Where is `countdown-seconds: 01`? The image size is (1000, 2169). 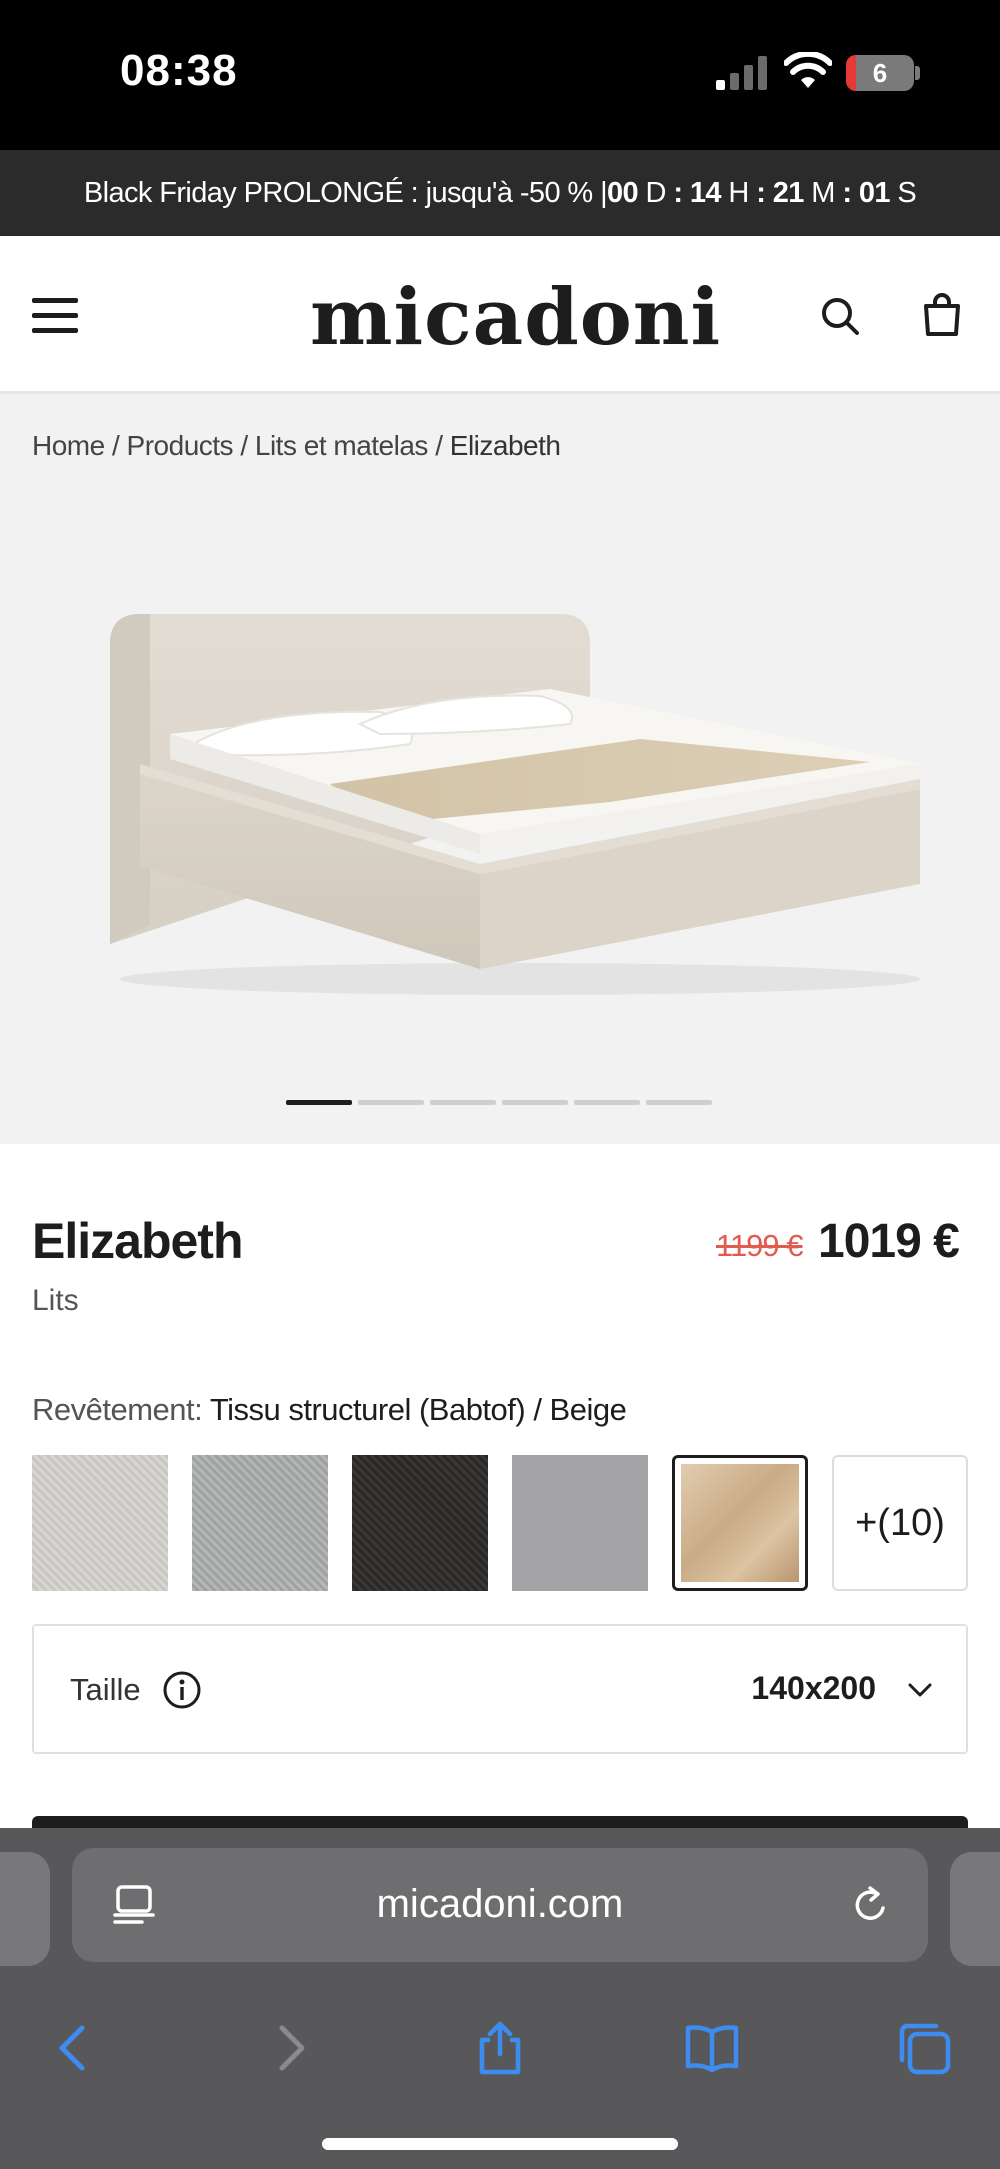
countdown-seconds: 01 is located at coordinates (874, 192).